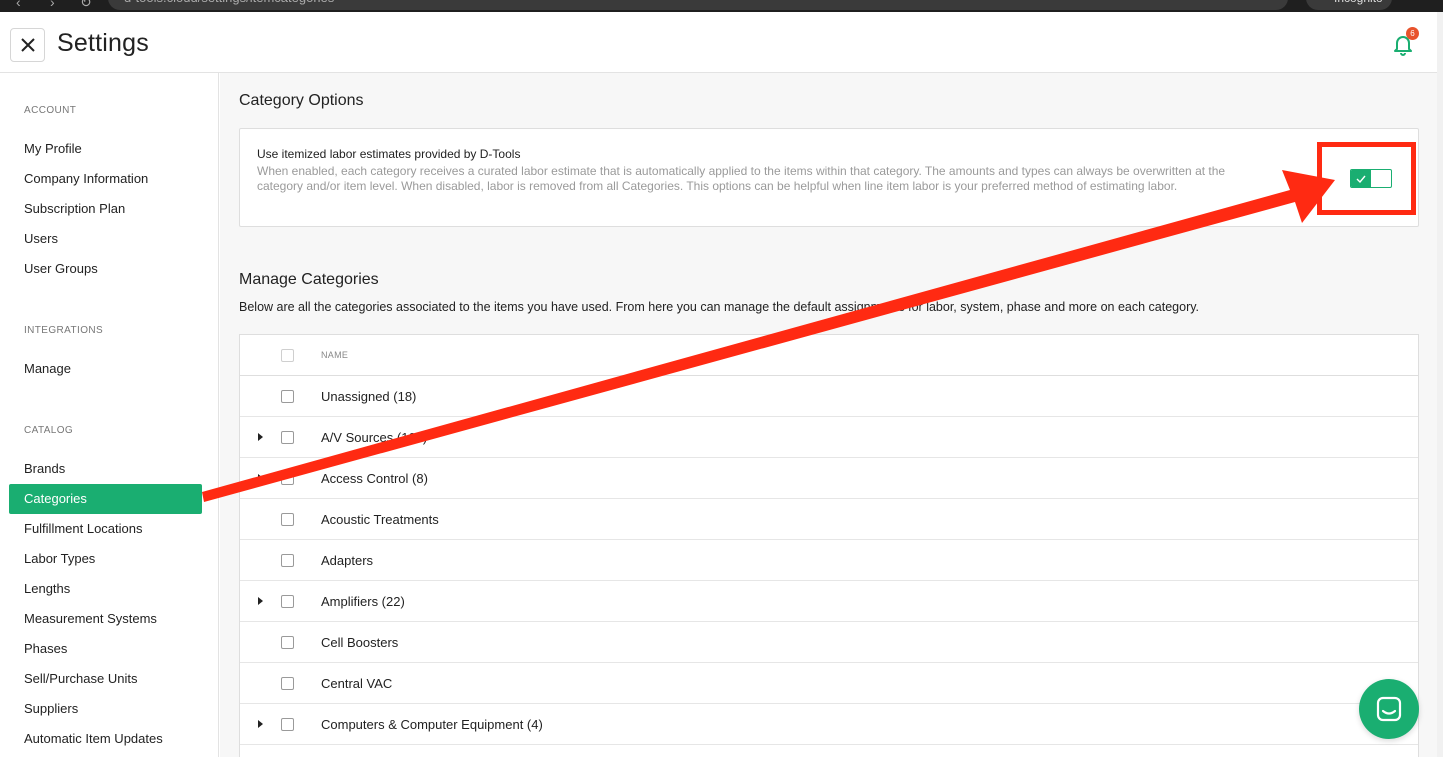 The height and width of the screenshot is (757, 1443). What do you see at coordinates (105, 649) in the screenshot?
I see `sidebar-item-phases: Phases` at bounding box center [105, 649].